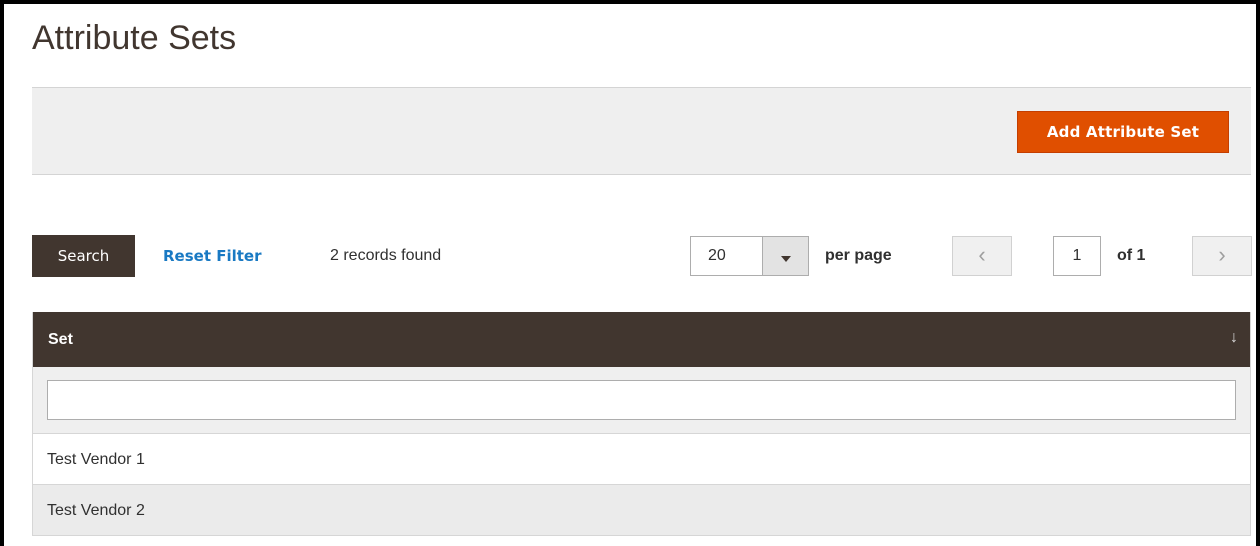  What do you see at coordinates (1234, 337) in the screenshot?
I see `sort-arrow-icon: ↓` at bounding box center [1234, 337].